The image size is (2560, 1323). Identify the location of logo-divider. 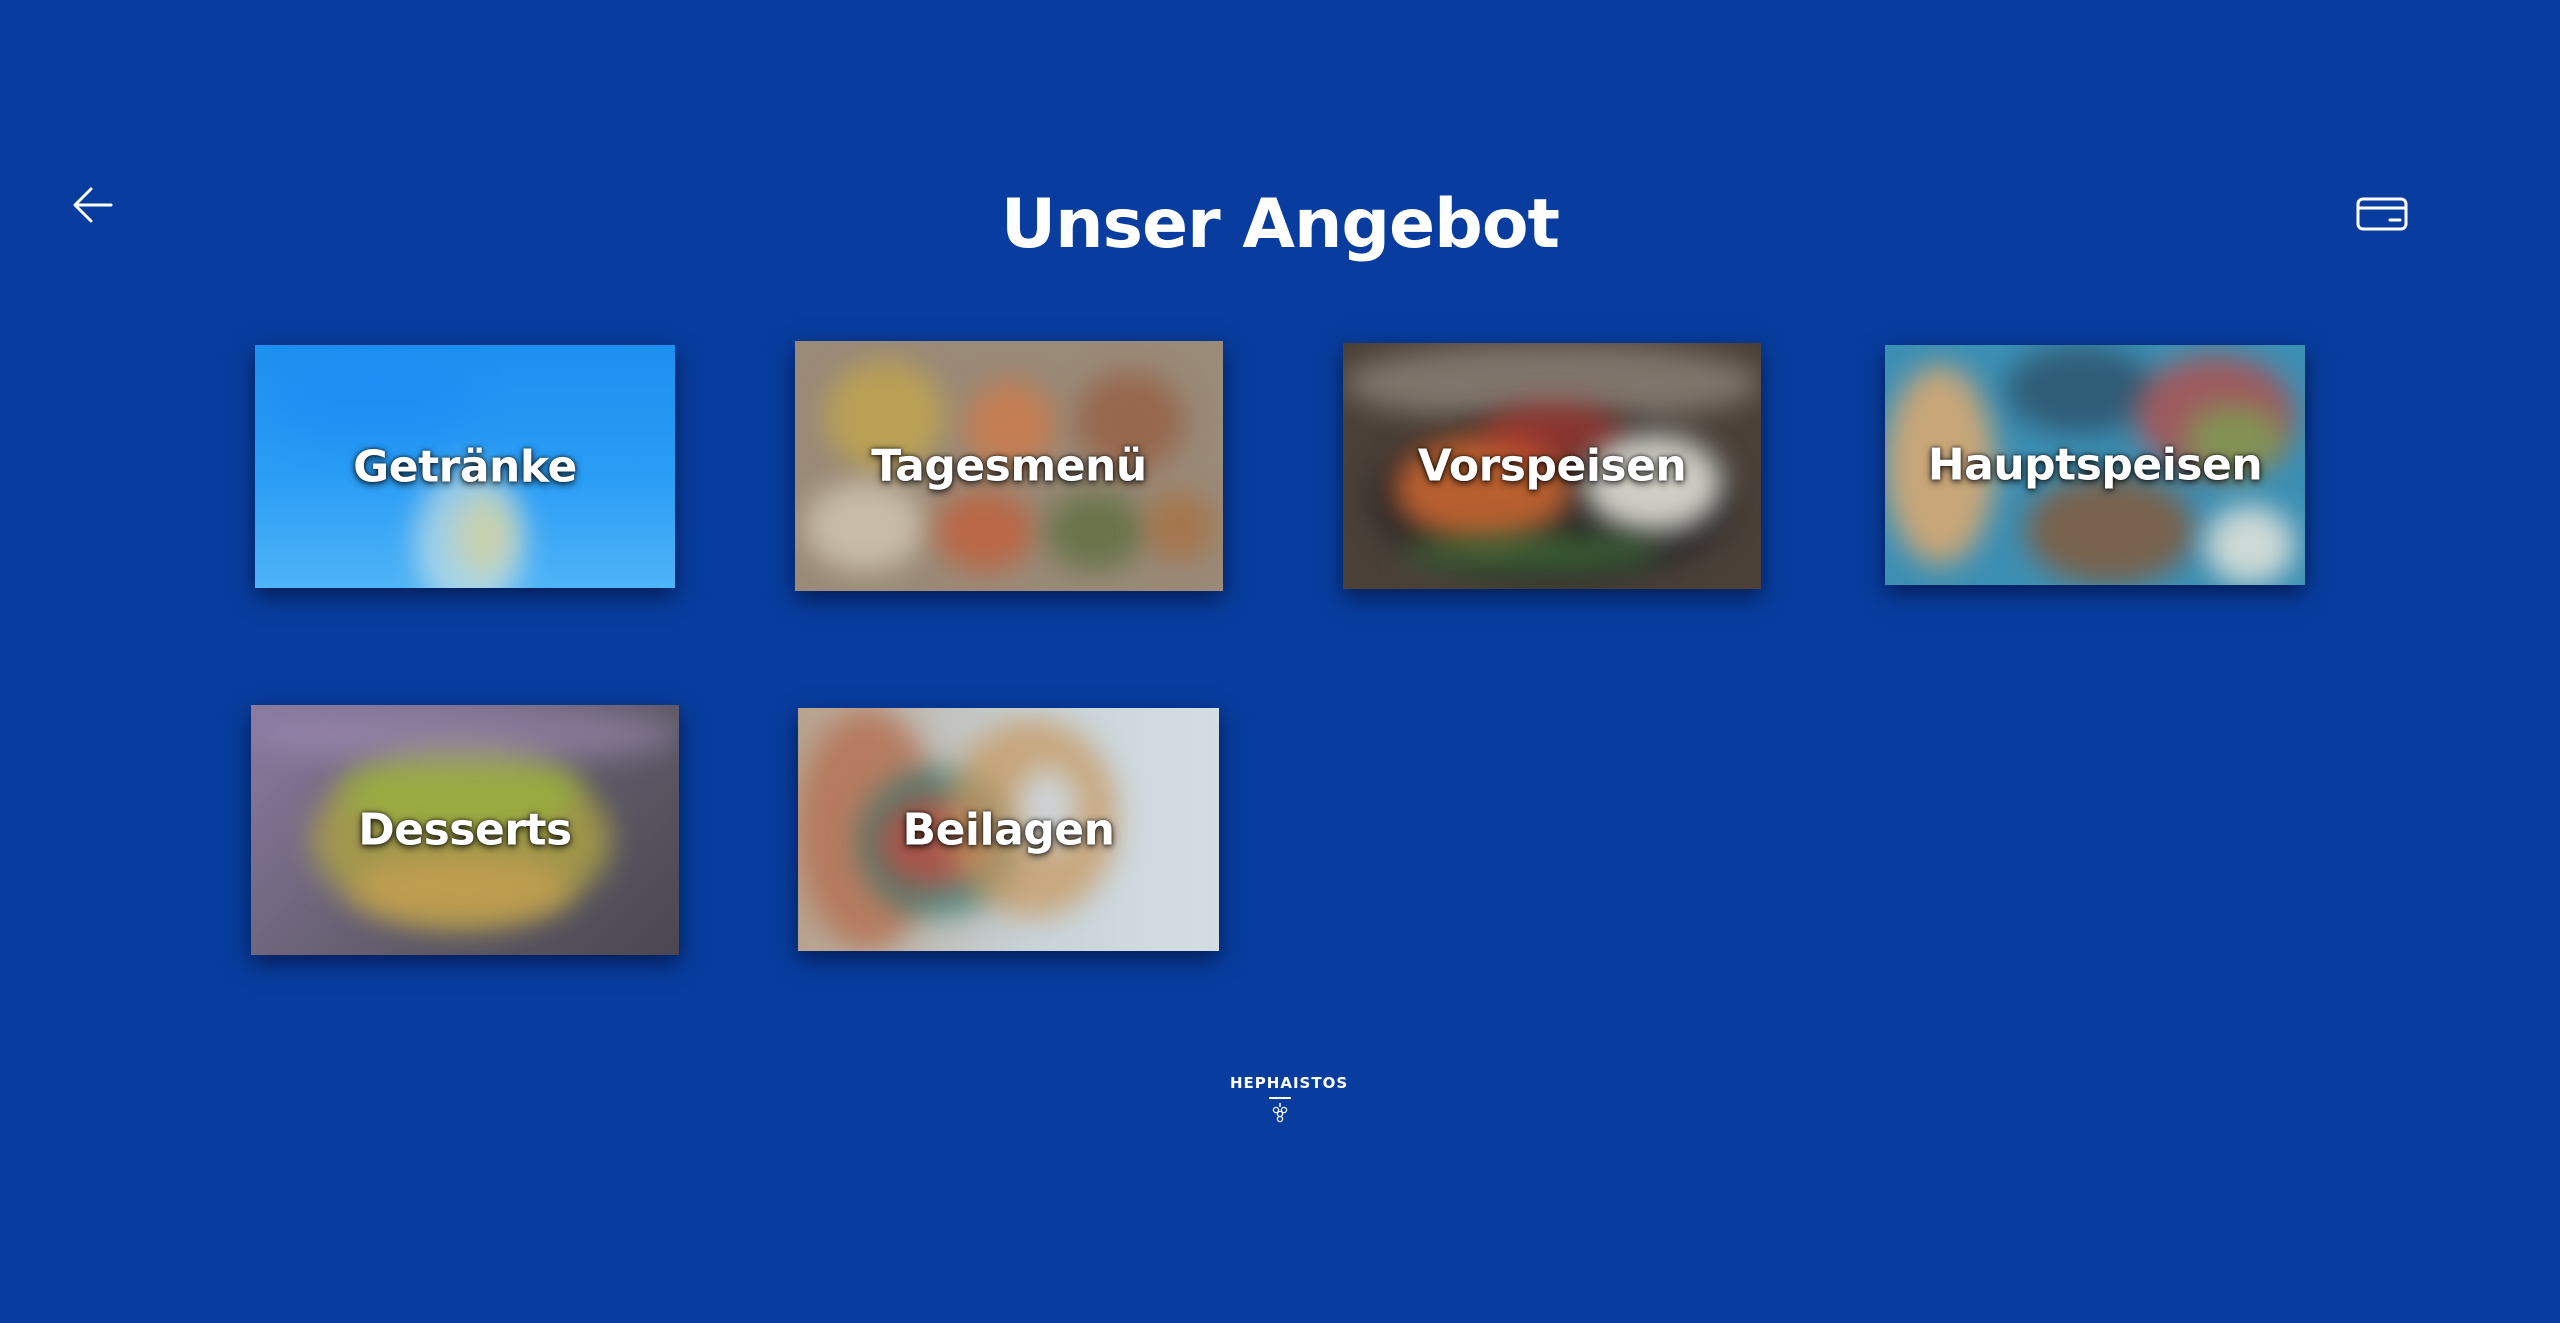
(1280, 1098).